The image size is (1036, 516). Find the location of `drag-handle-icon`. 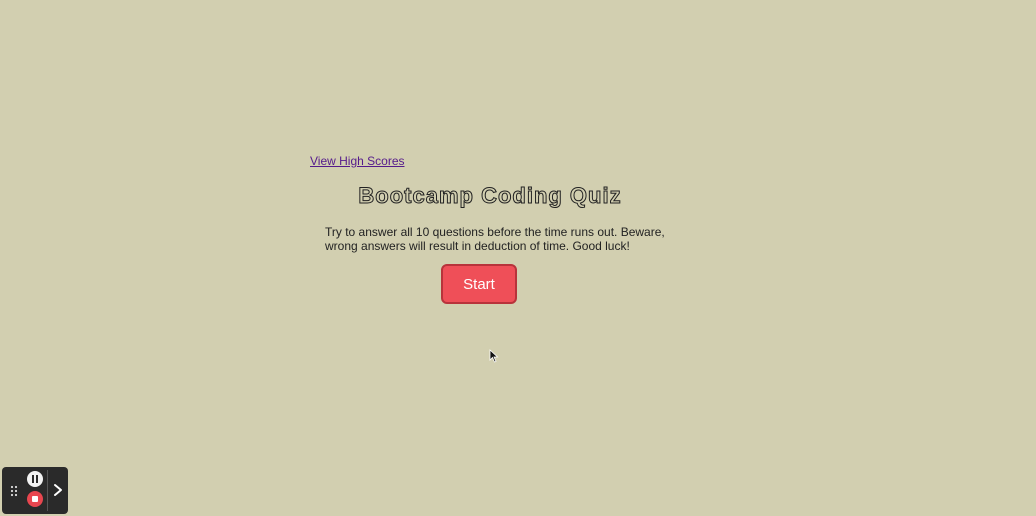

drag-handle-icon is located at coordinates (14, 491).